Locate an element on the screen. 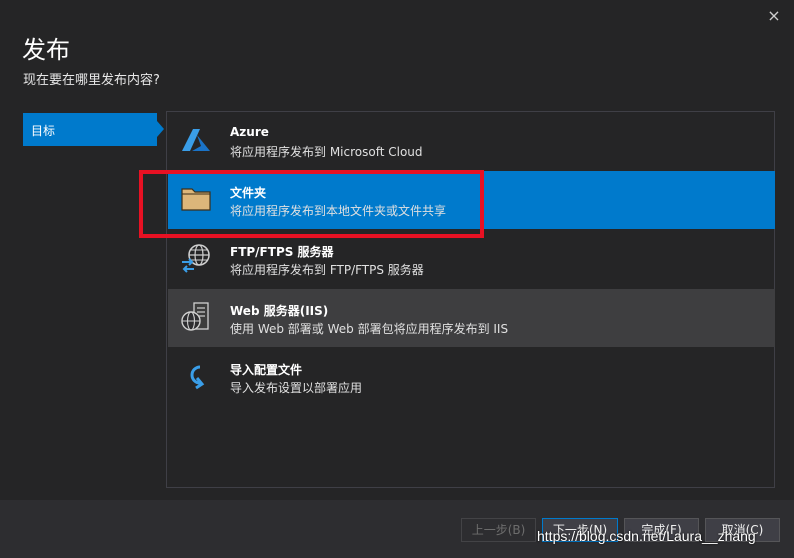 The width and height of the screenshot is (794, 558). option-title: 文件夹 is located at coordinates (248, 193).